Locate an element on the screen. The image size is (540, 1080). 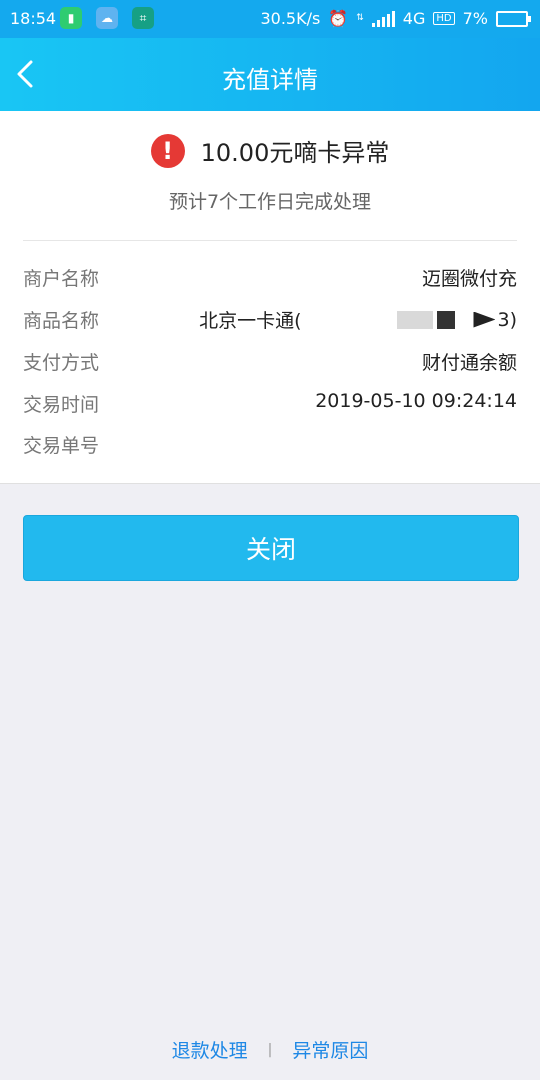
detail-label: 交易单号 is located at coordinates (61, 445).